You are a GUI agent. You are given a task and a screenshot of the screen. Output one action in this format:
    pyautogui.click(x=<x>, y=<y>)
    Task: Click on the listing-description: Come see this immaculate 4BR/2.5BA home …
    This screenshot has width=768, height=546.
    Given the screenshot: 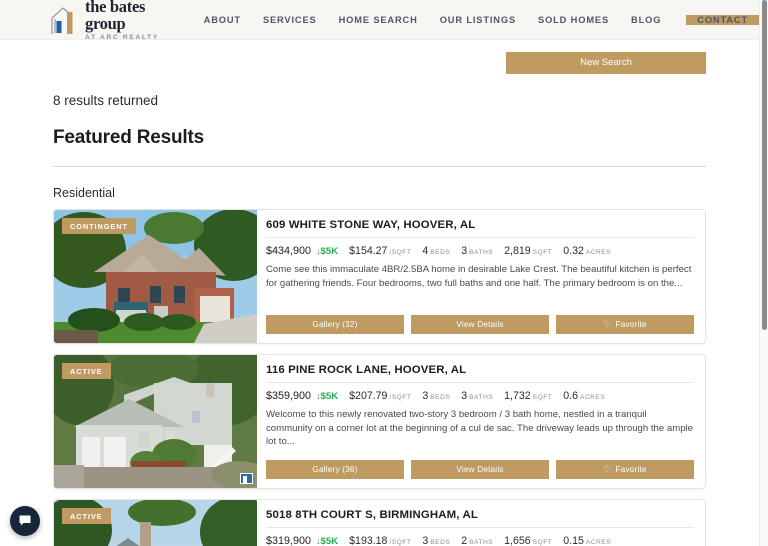 What is the action you would take?
    pyautogui.click(x=479, y=276)
    